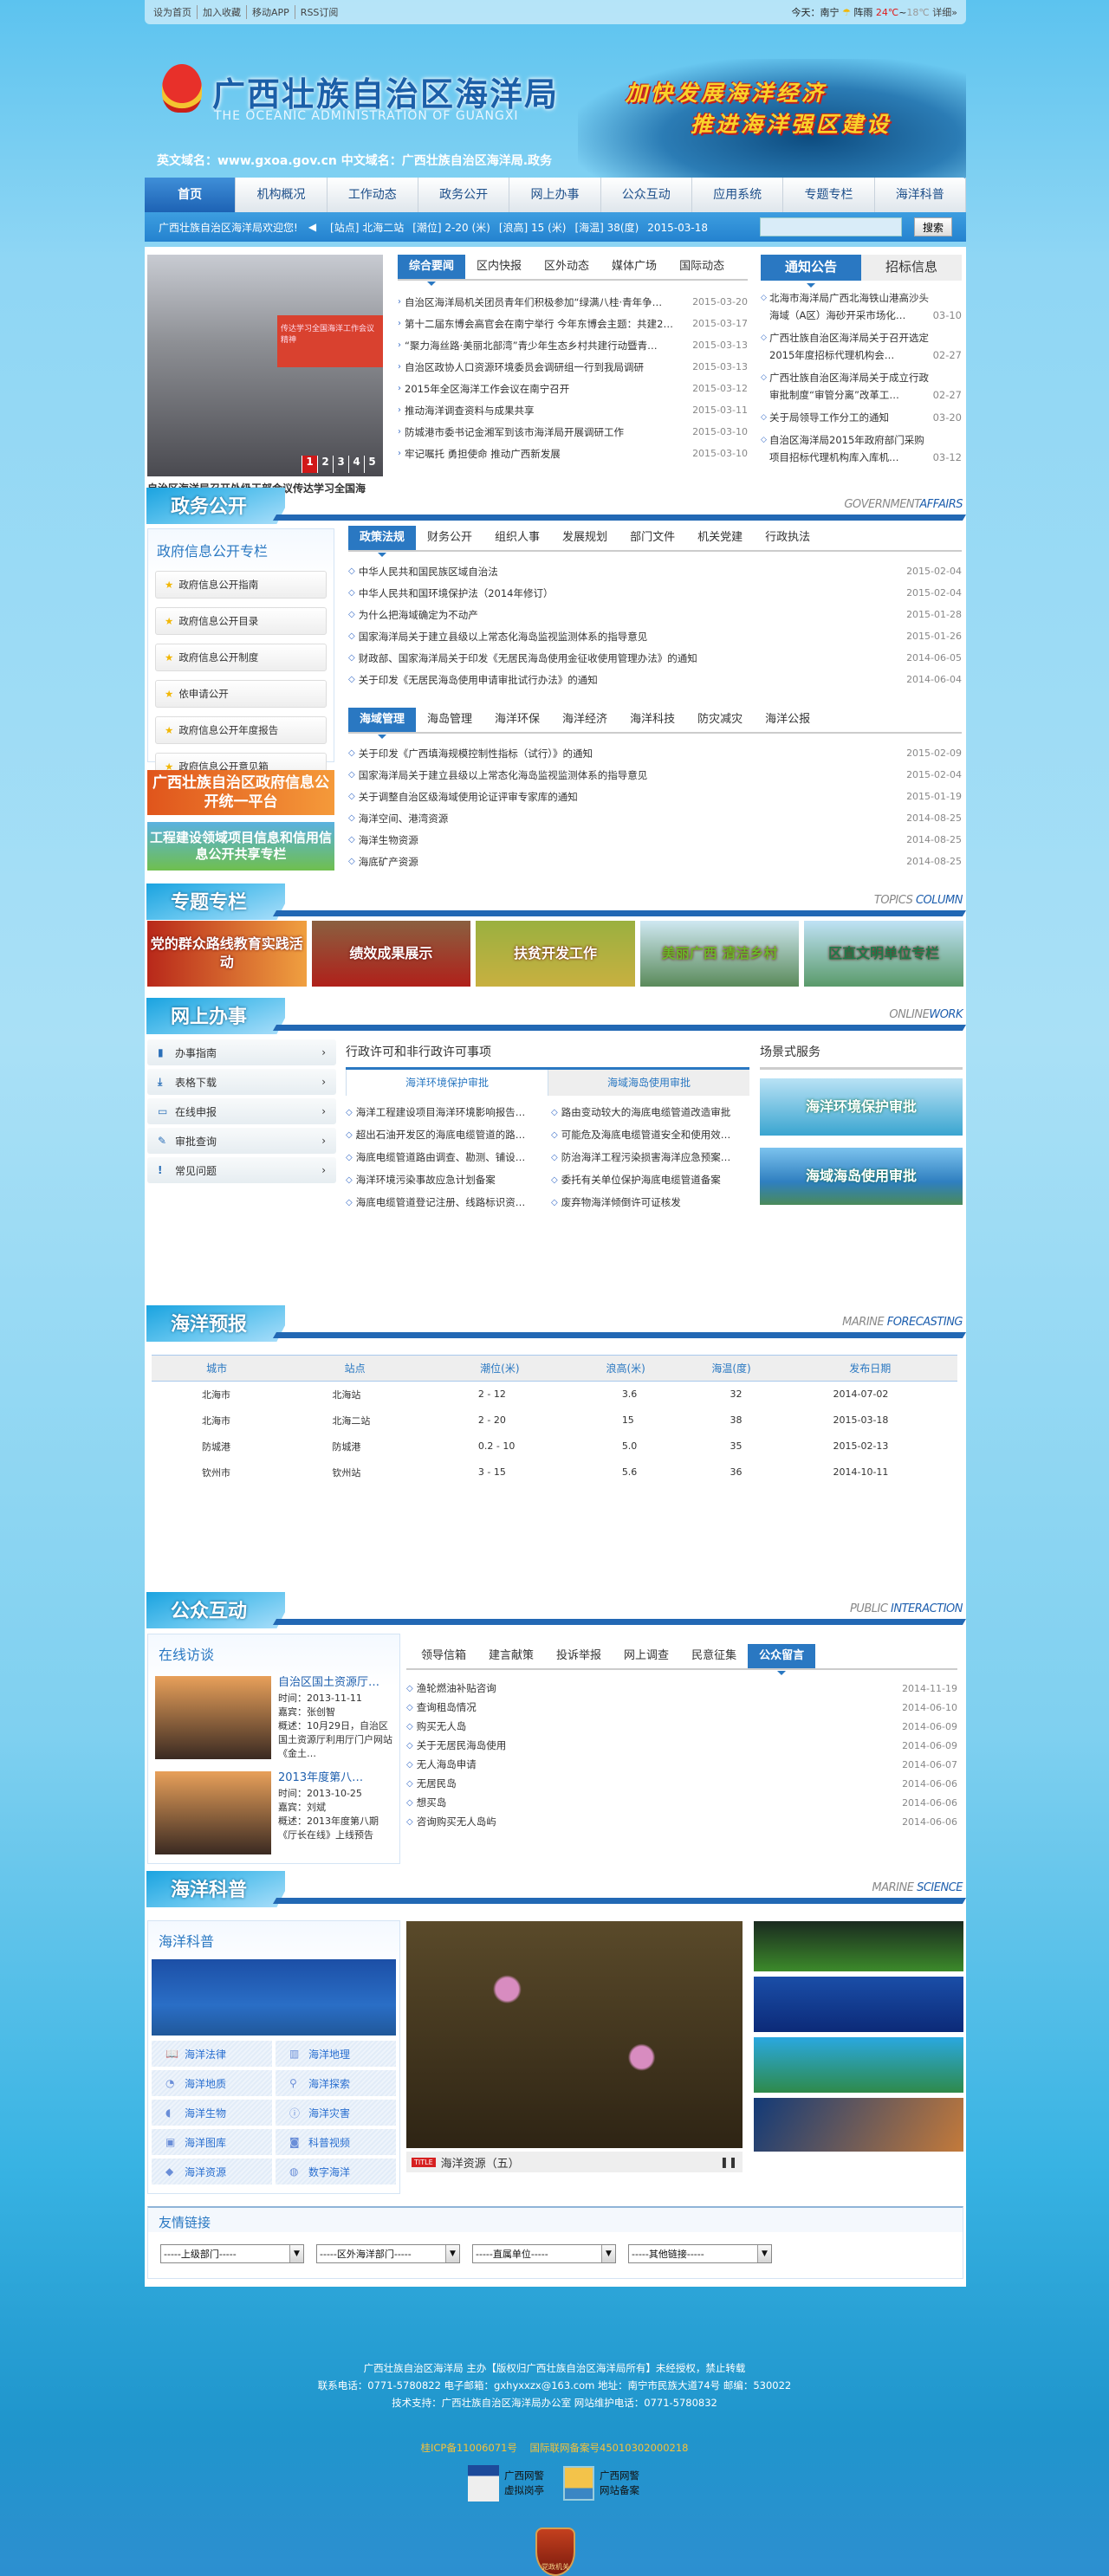  Describe the element at coordinates (646, 195) in the screenshot. I see `nav-item: 公众互动` at that location.